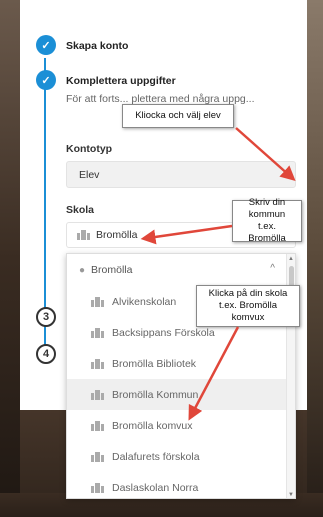 Image resolution: width=323 pixels, height=517 pixels. What do you see at coordinates (154, 363) in the screenshot?
I see `dropdown-item-label: Bromölla Bibliotek` at bounding box center [154, 363].